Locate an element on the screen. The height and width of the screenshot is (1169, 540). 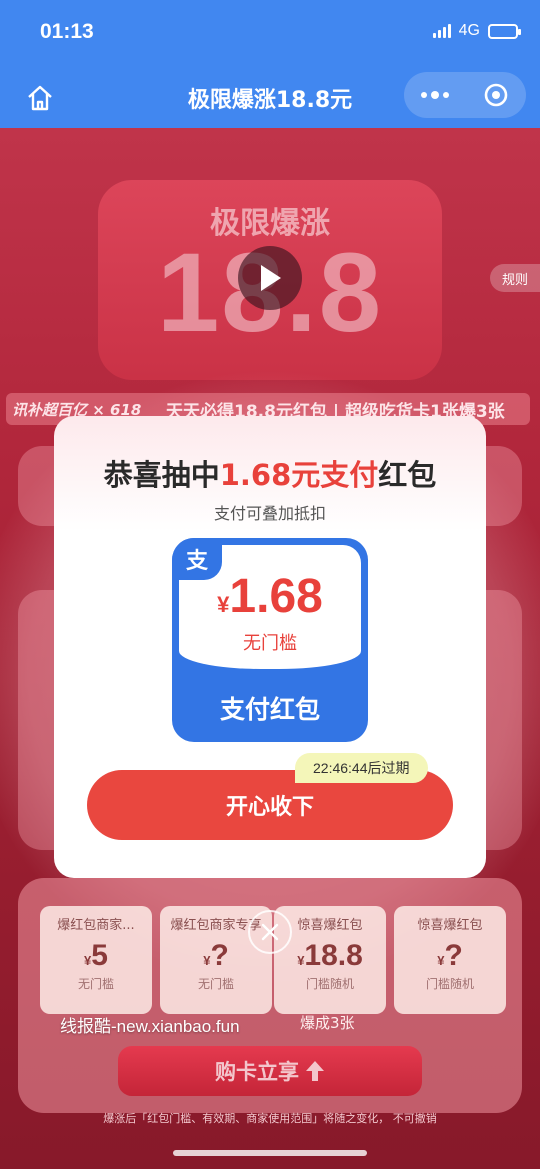
coupon-card: 惊喜爆红包 ¥18.8 门槛随机 is located at coordinates (330, 960).